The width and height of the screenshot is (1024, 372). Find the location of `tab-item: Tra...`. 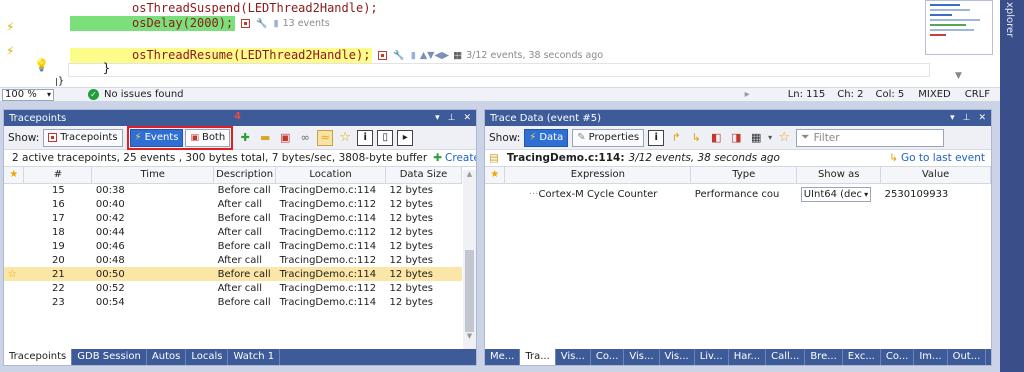

tab-item: Tra... is located at coordinates (538, 357).